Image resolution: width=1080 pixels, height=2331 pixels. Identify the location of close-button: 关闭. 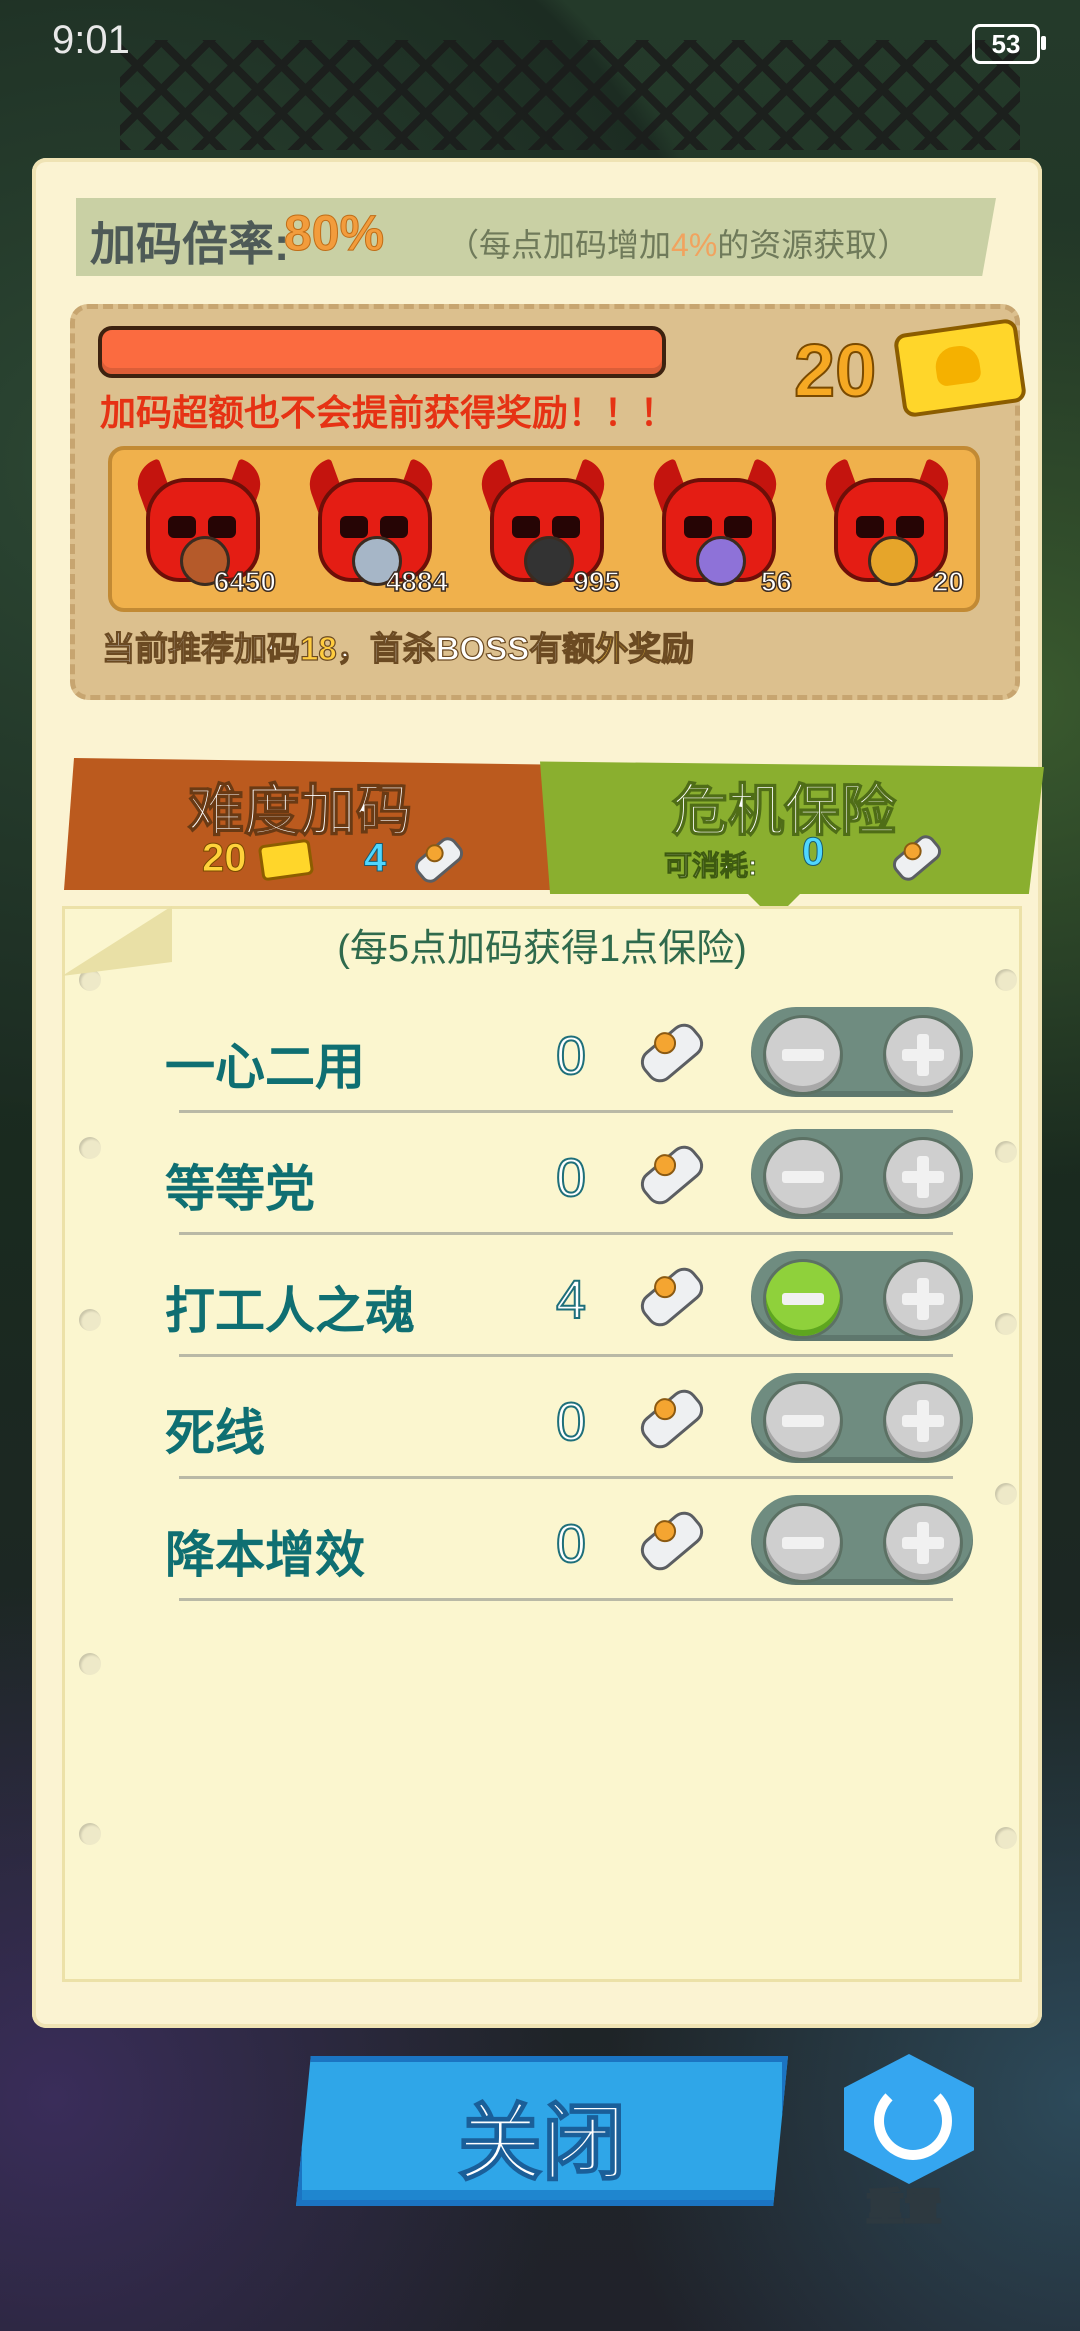
(542, 2131).